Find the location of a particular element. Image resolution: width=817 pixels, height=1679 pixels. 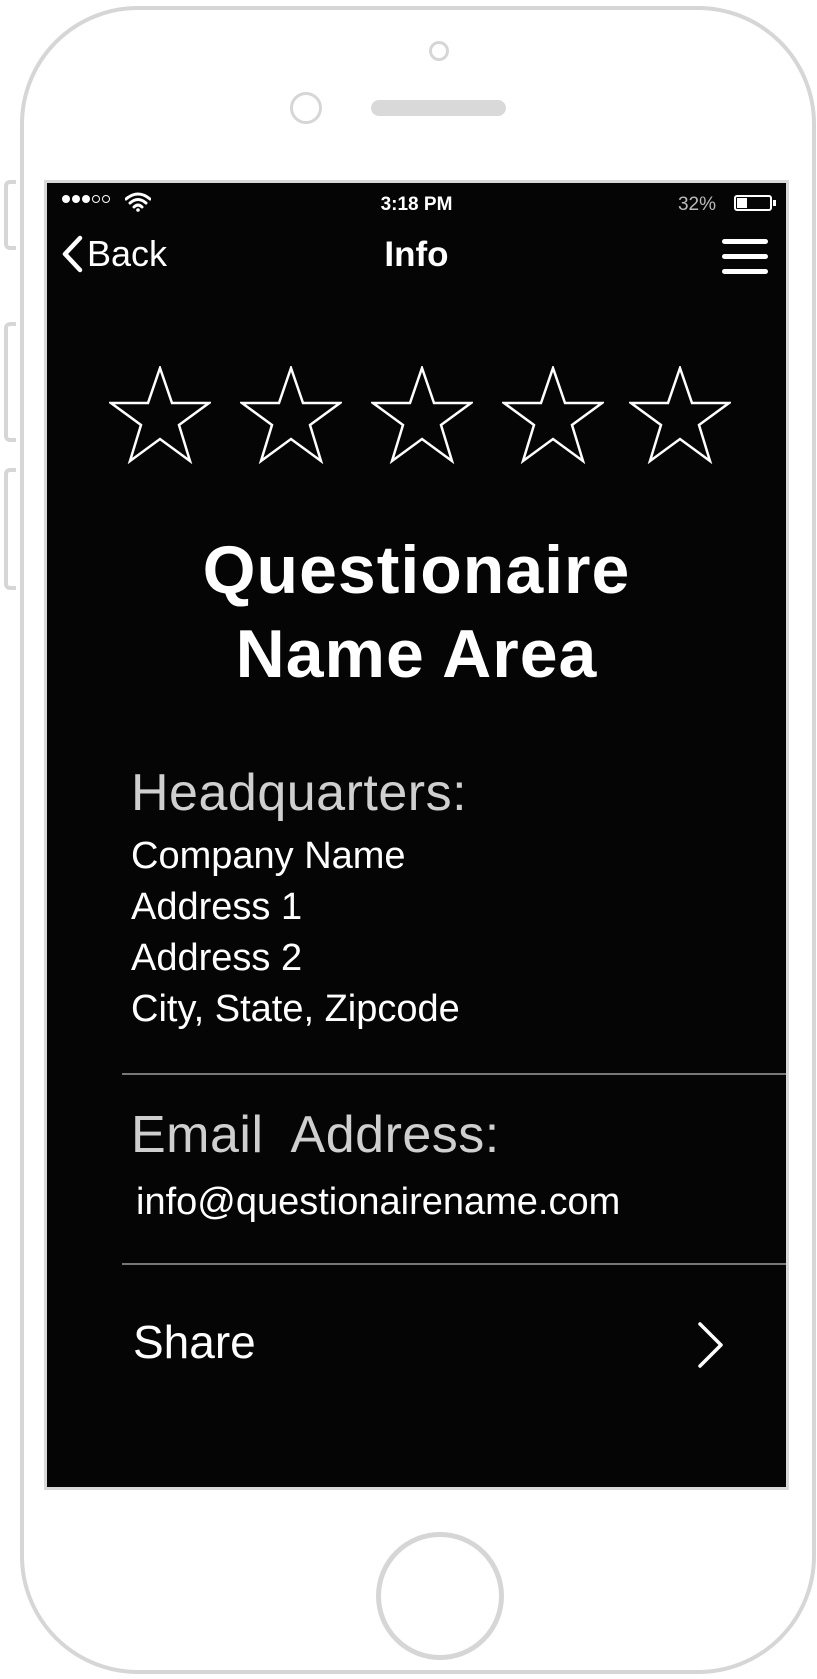

share-label: Share is located at coordinates (194, 1342).